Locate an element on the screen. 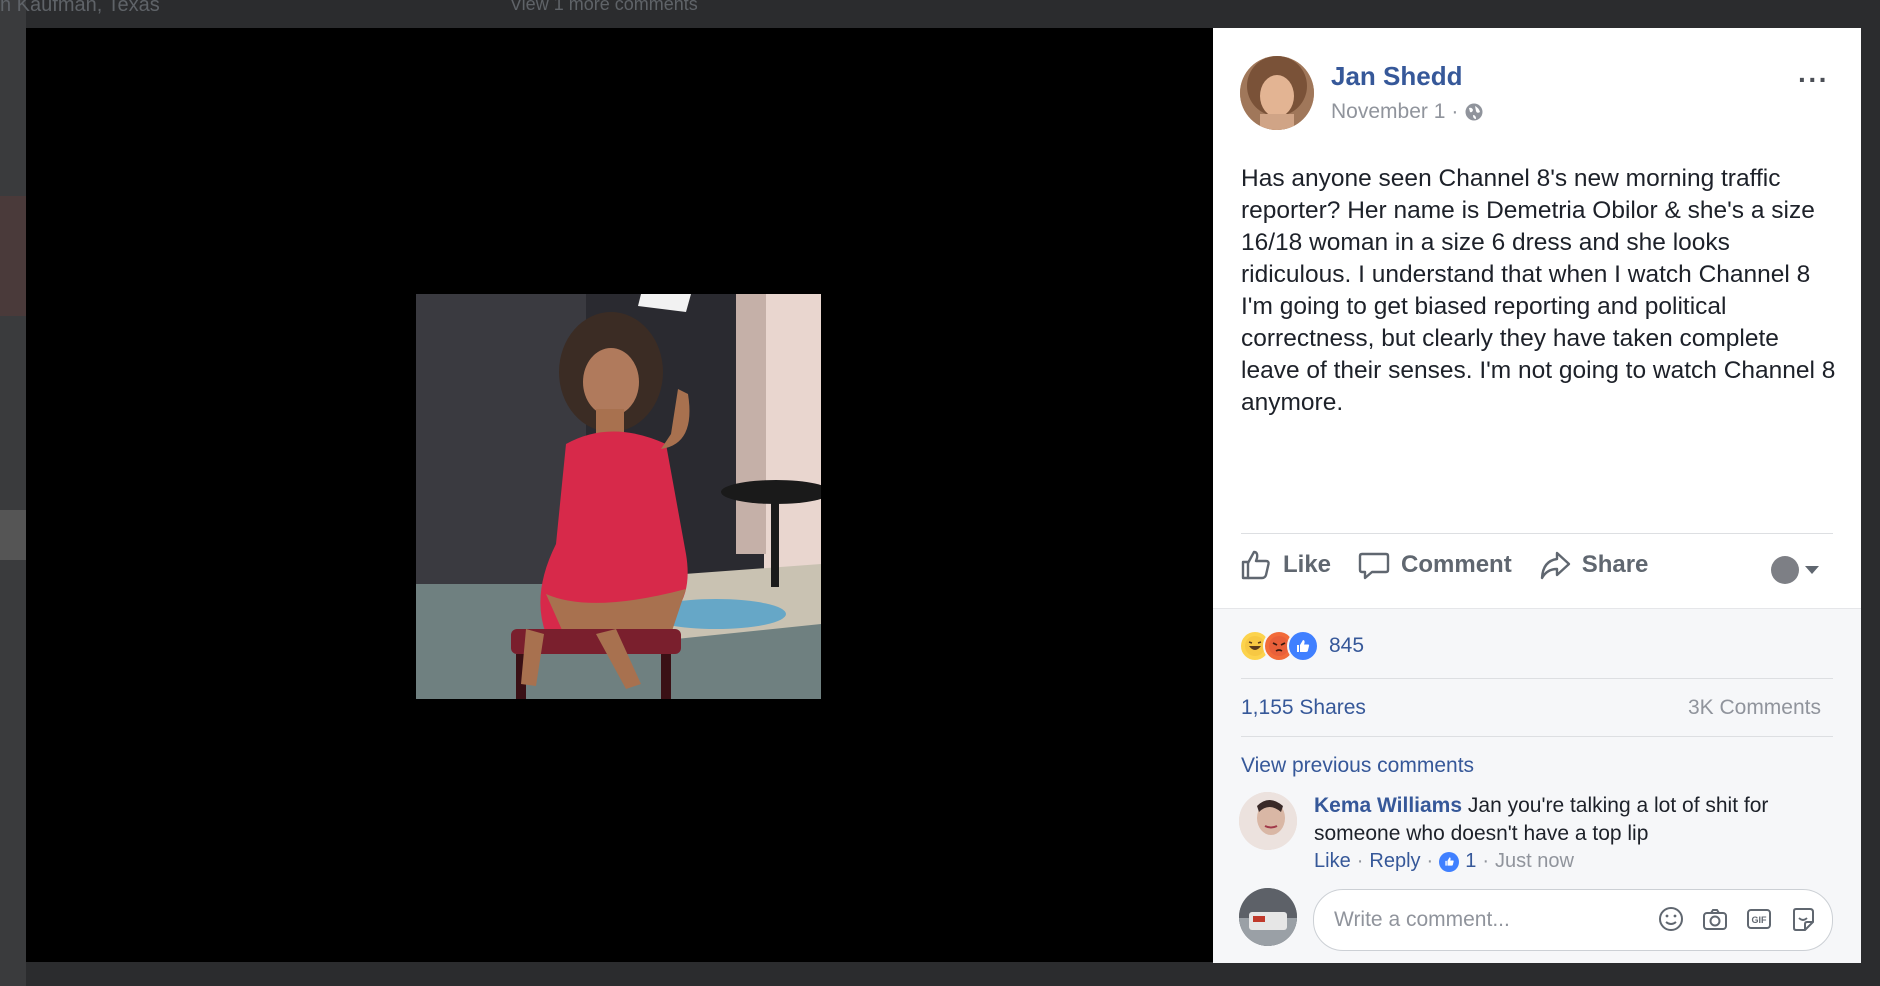 The height and width of the screenshot is (986, 1880). share-button: Share is located at coordinates (1593, 565).